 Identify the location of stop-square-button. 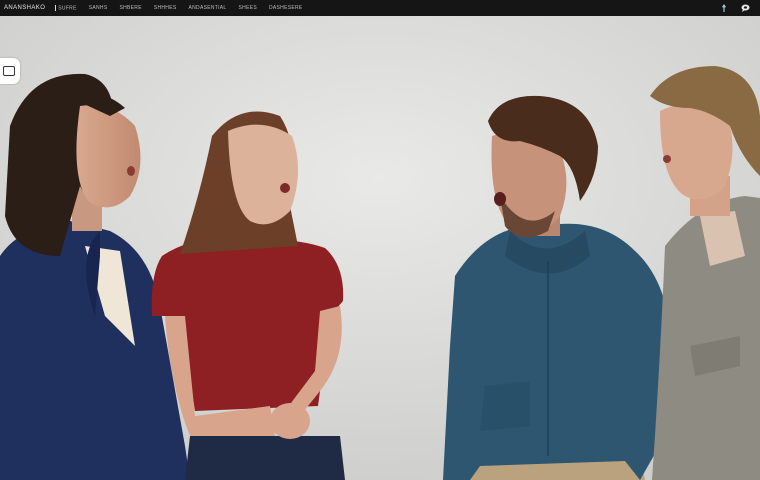
(10, 71).